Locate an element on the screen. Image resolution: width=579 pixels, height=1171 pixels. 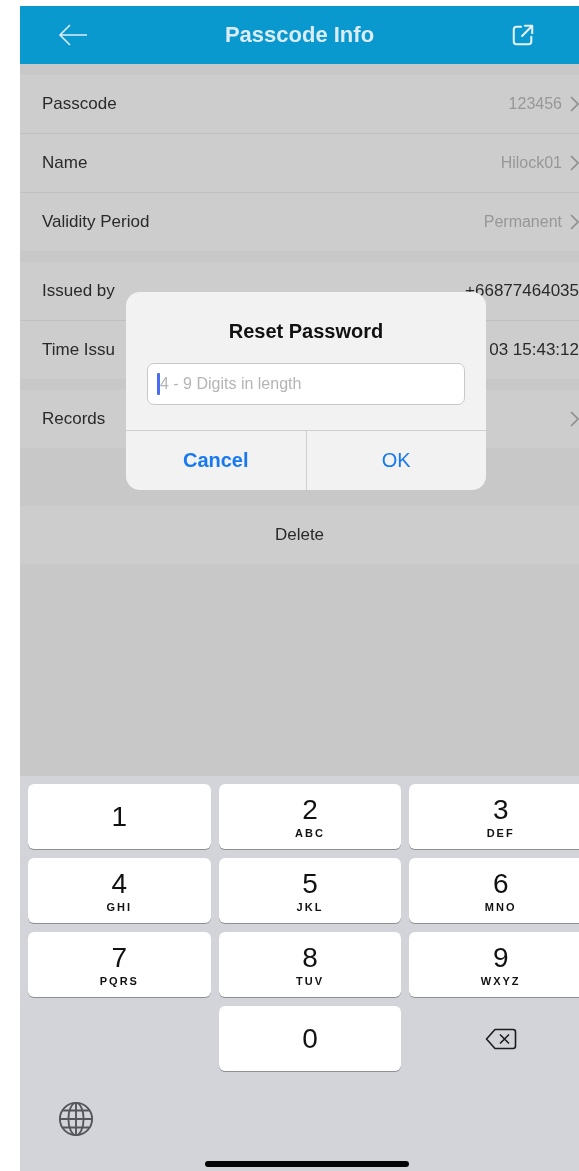
keyboard-key: 9 WXYZ is located at coordinates (494, 964).